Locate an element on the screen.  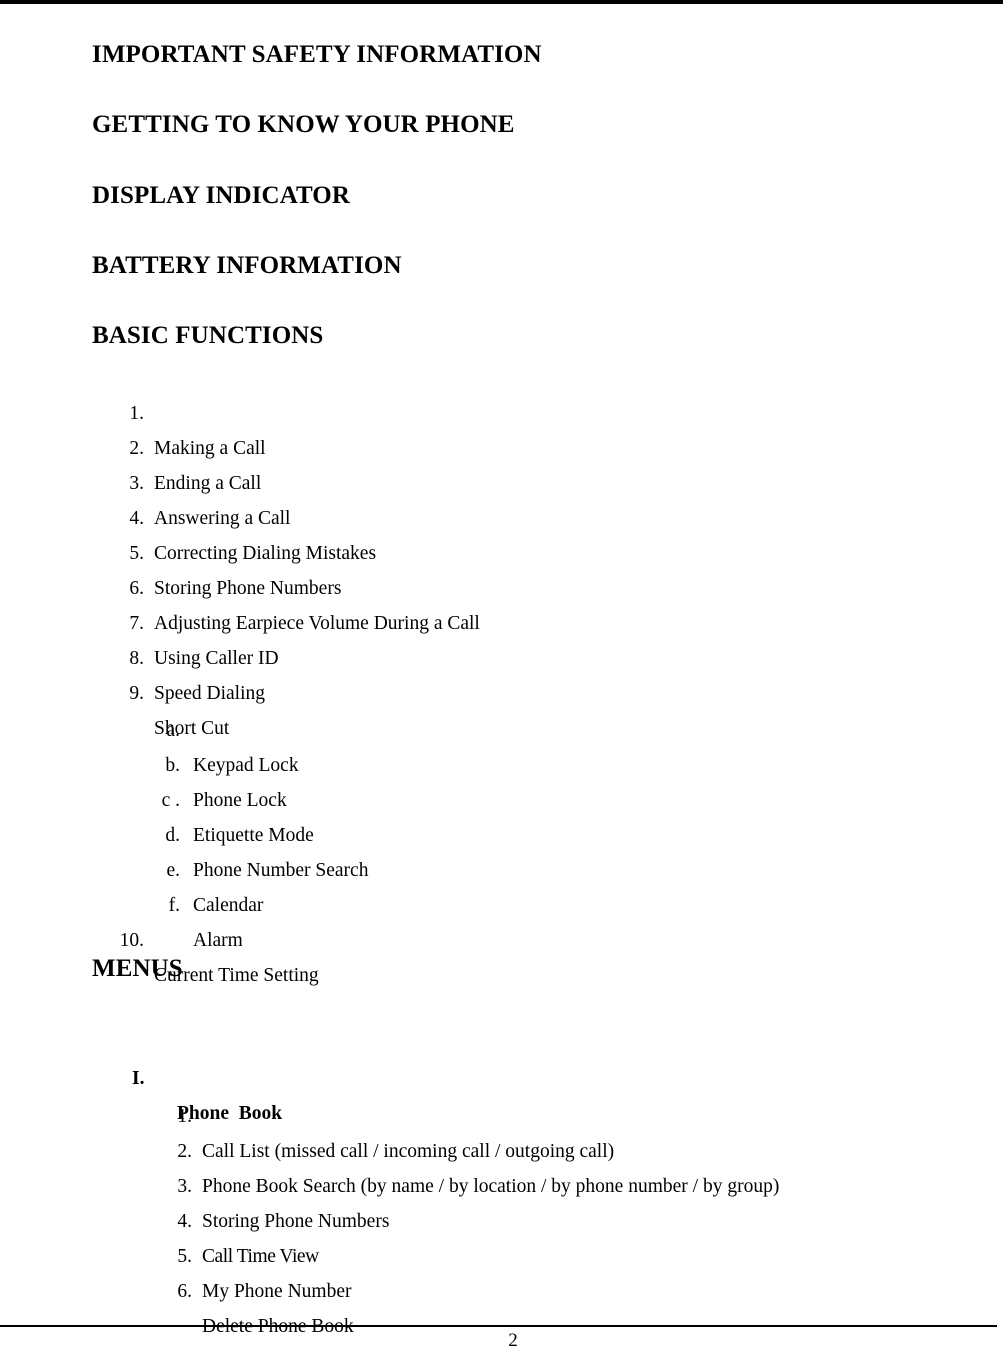
list-item: 4. Correcting Dialing Mistakes is located at coordinates (501, 515).